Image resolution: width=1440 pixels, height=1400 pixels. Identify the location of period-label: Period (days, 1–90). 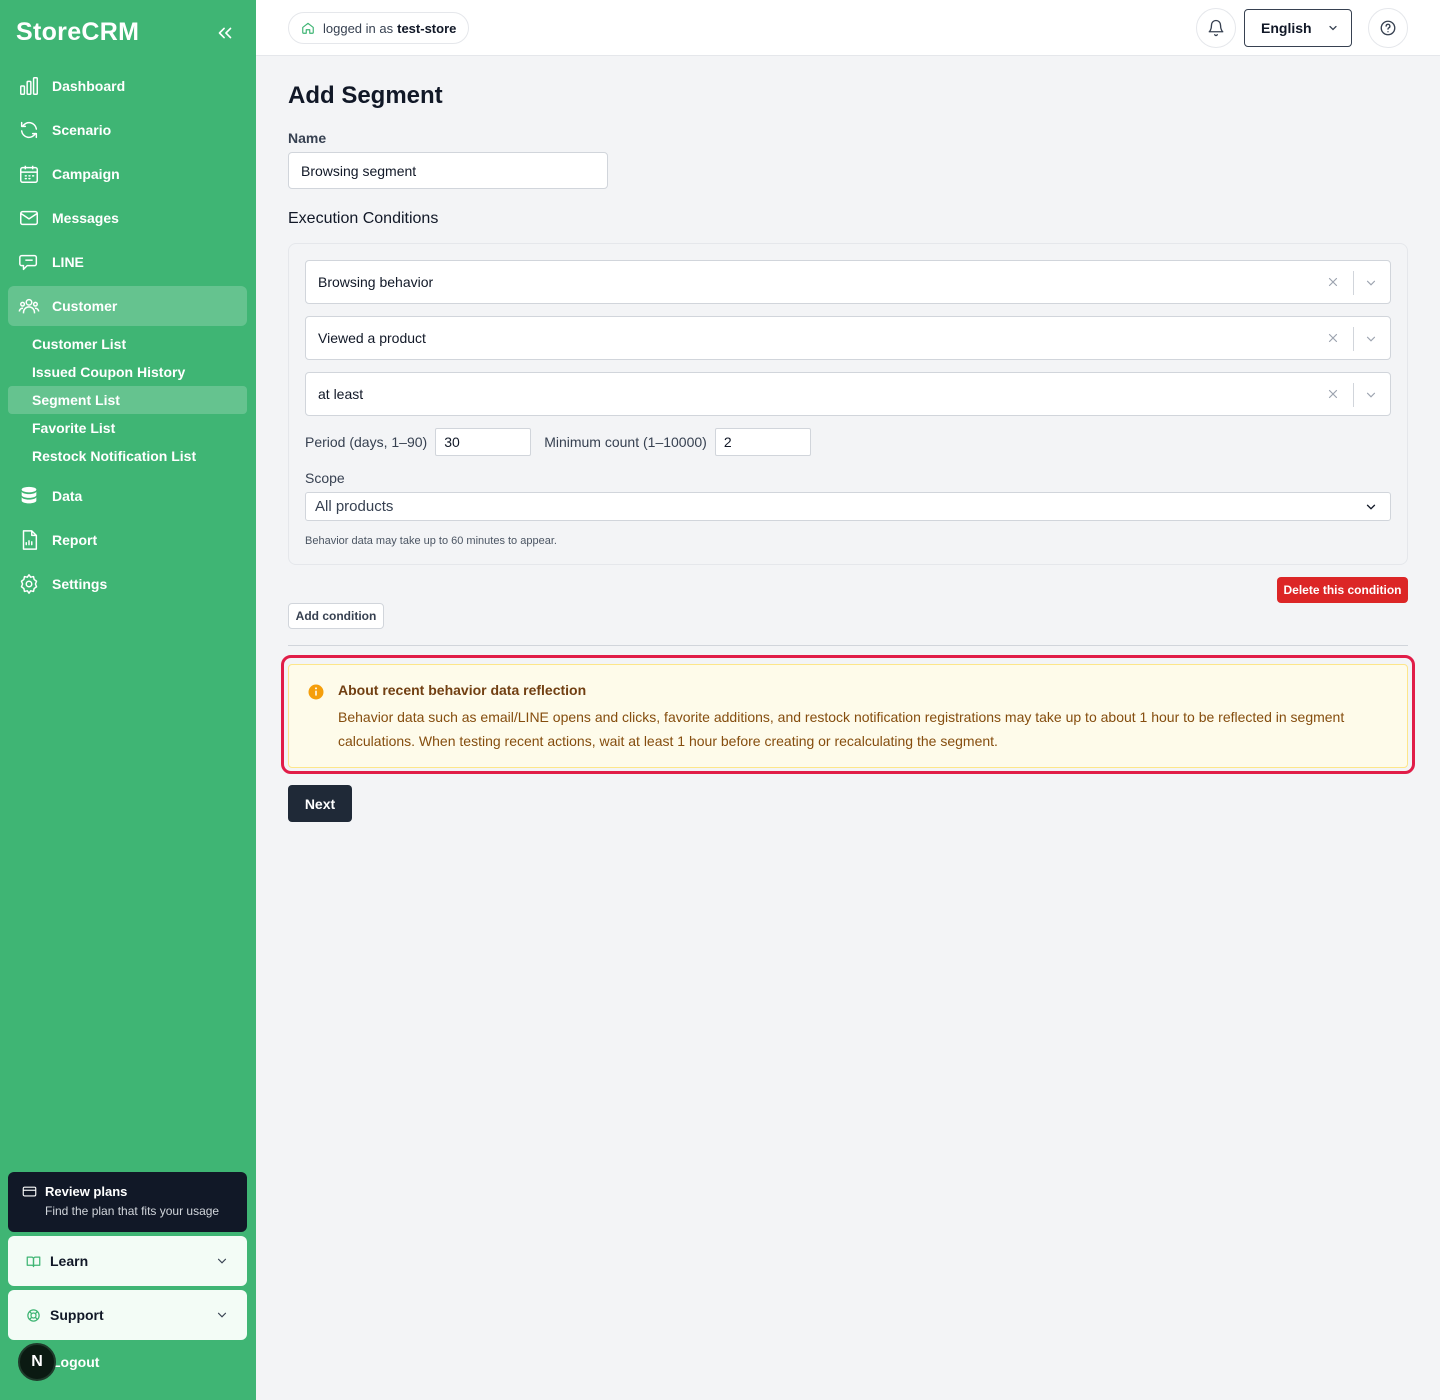
(366, 442).